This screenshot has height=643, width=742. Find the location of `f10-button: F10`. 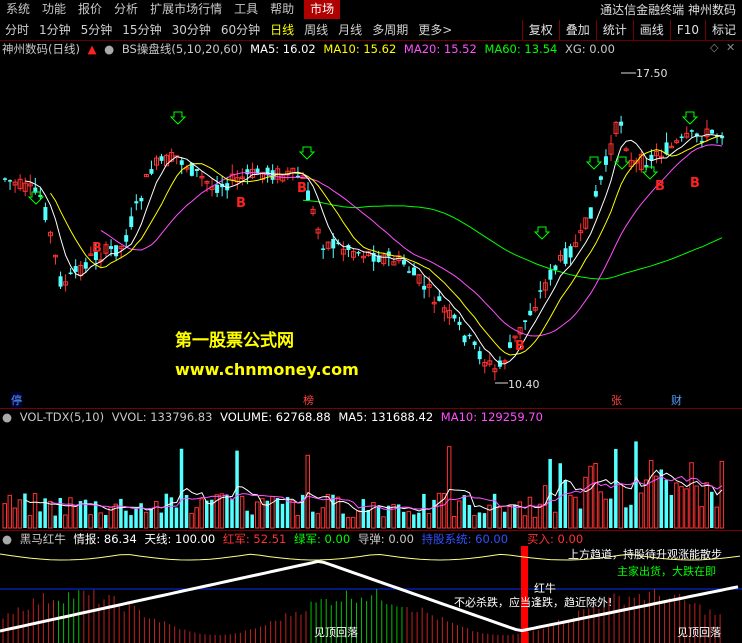

f10-button: F10 is located at coordinates (687, 30).